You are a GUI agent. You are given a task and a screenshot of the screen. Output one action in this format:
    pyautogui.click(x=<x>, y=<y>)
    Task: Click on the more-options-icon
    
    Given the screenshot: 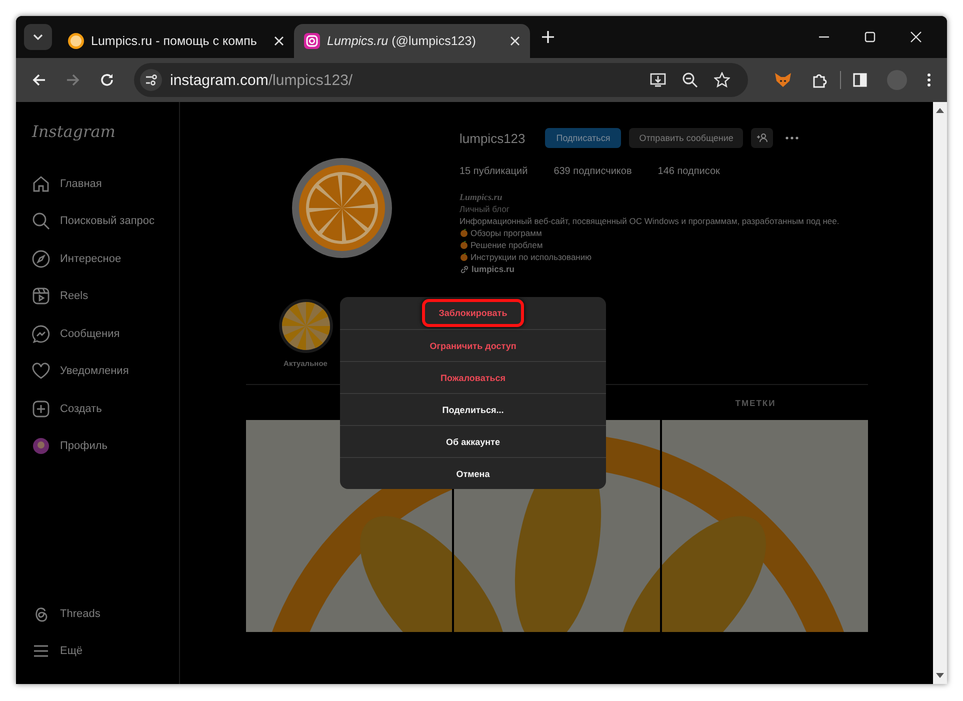 What is the action you would take?
    pyautogui.click(x=792, y=138)
    